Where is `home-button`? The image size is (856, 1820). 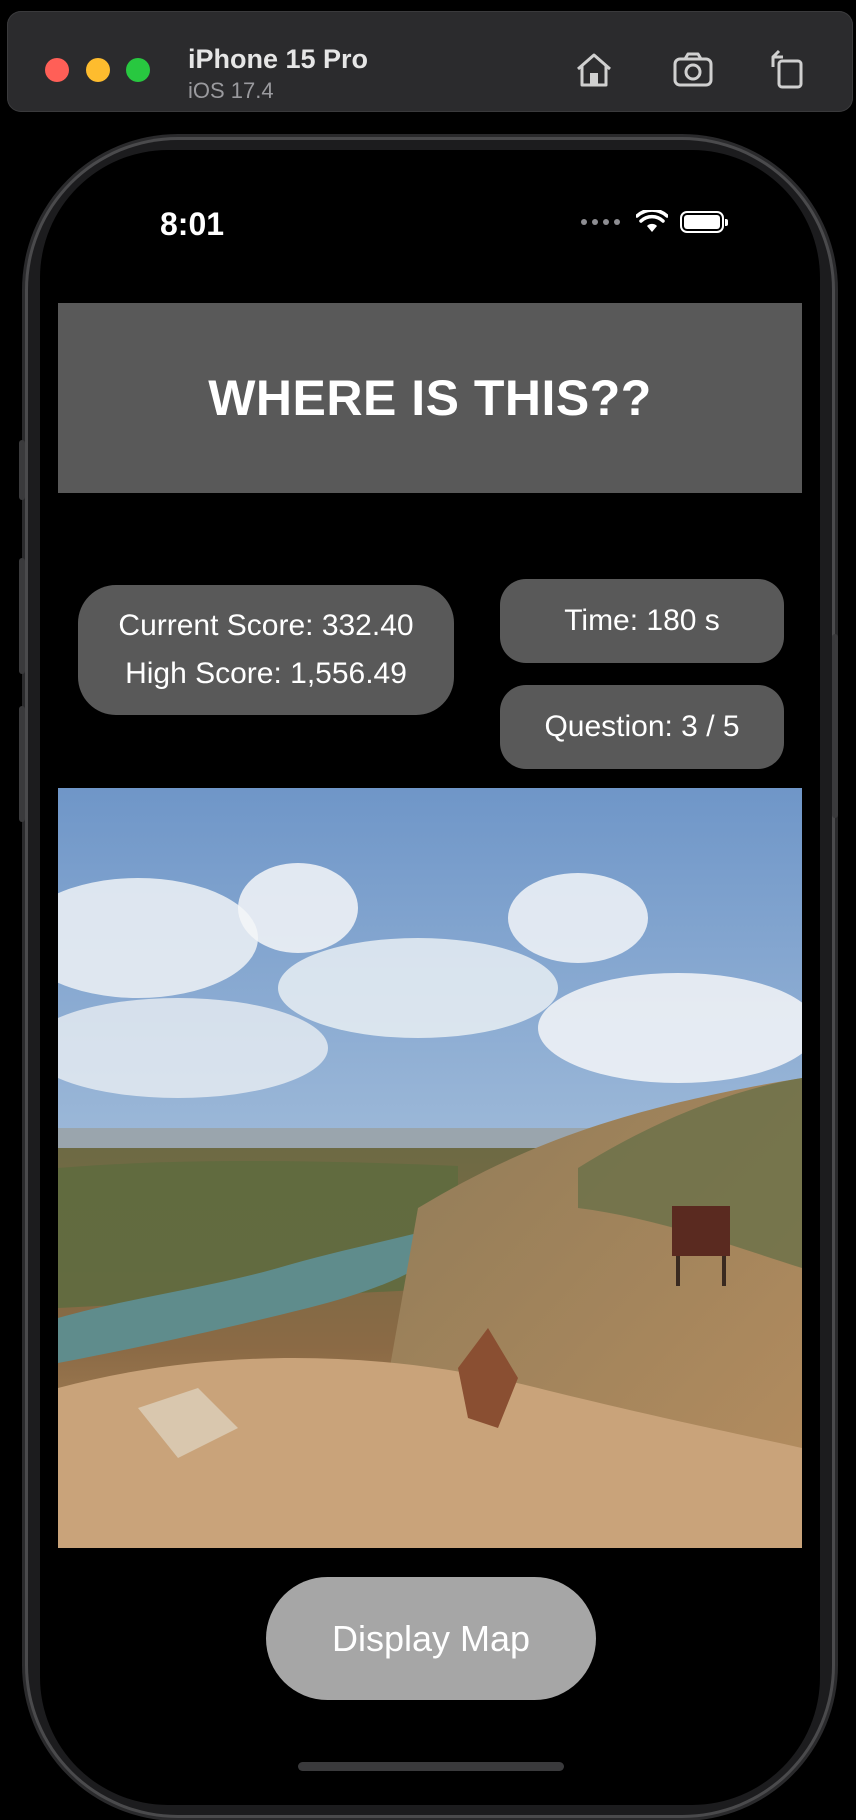 home-button is located at coordinates (594, 69).